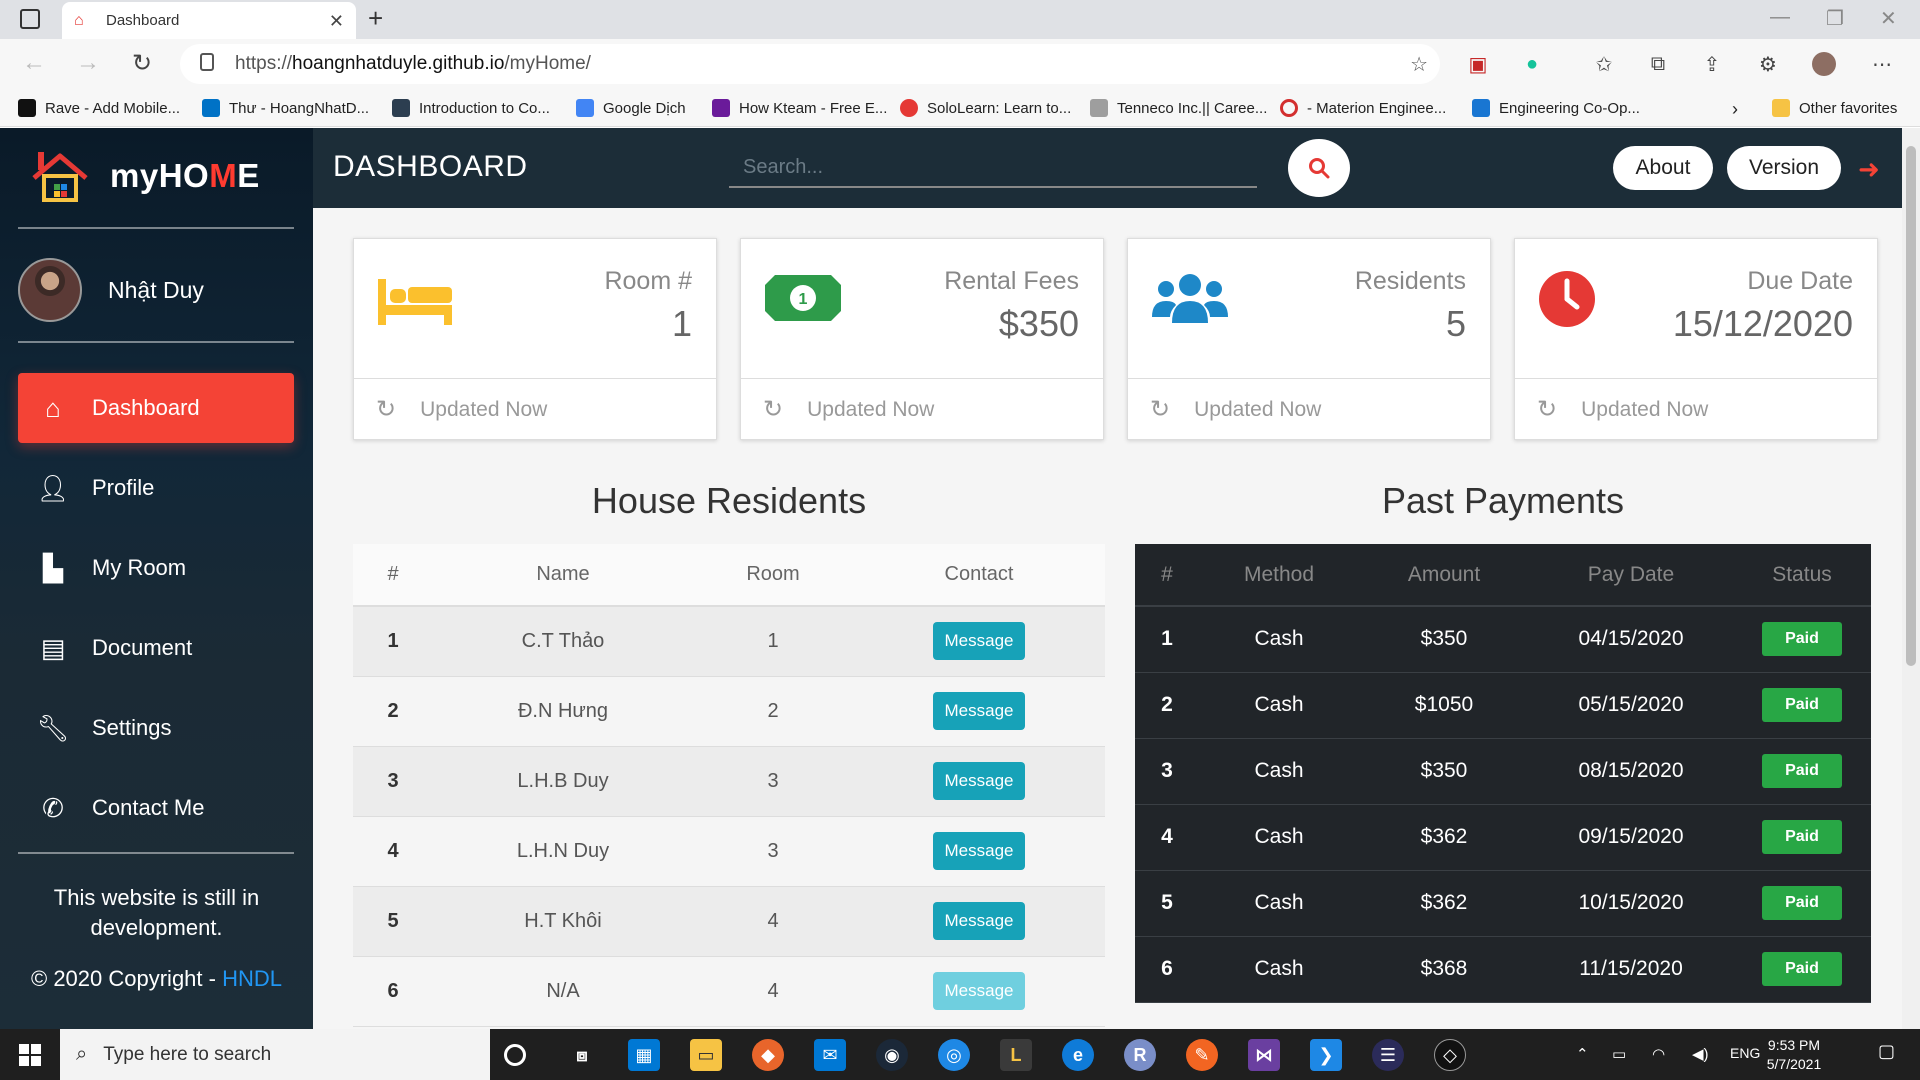  What do you see at coordinates (1140, 1055) in the screenshot?
I see `rstudio-icon: R` at bounding box center [1140, 1055].